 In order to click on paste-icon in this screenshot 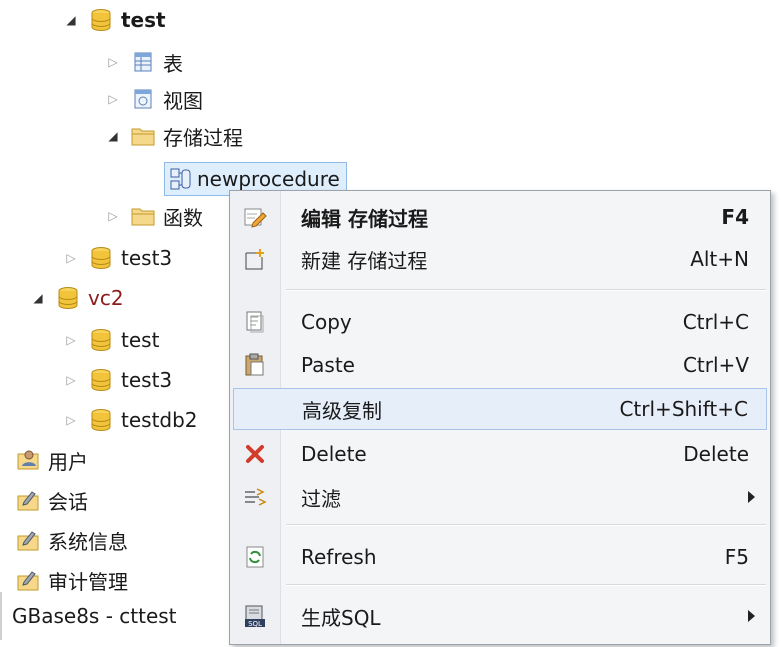, I will do `click(255, 365)`.